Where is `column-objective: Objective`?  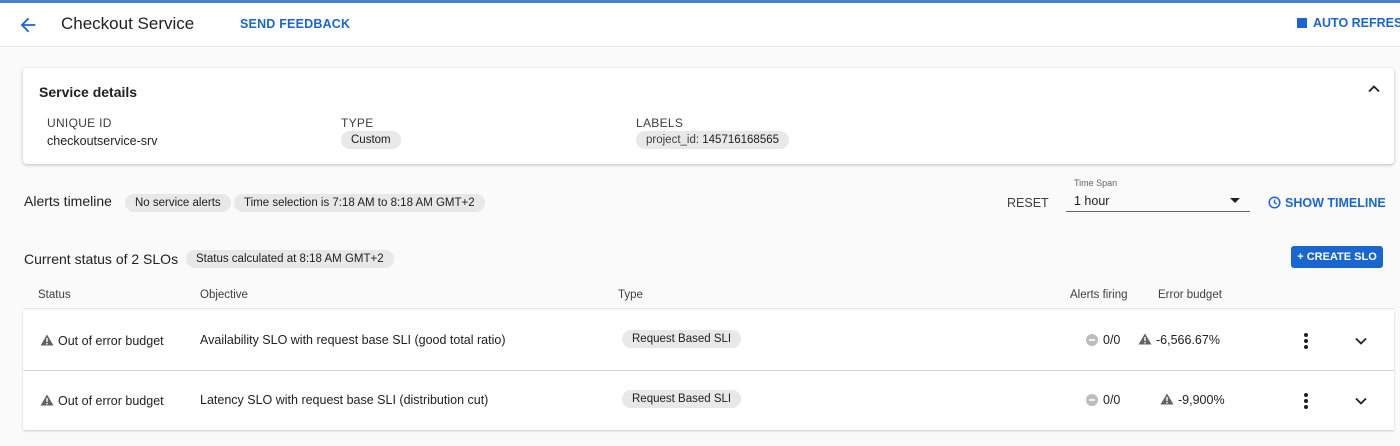 column-objective: Objective is located at coordinates (224, 295).